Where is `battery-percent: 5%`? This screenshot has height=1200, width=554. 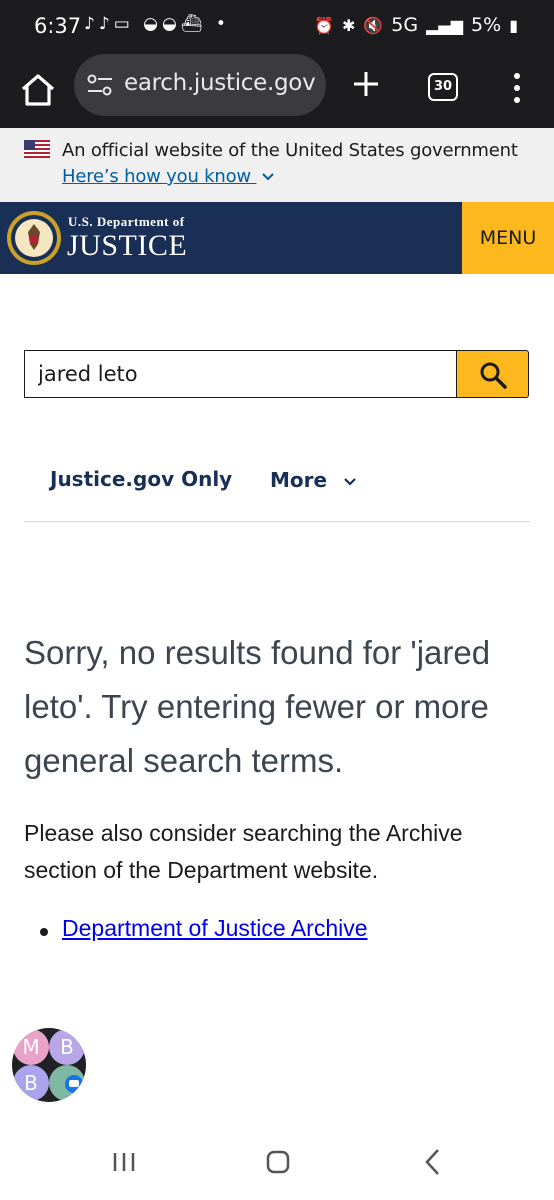
battery-percent: 5% is located at coordinates (486, 25).